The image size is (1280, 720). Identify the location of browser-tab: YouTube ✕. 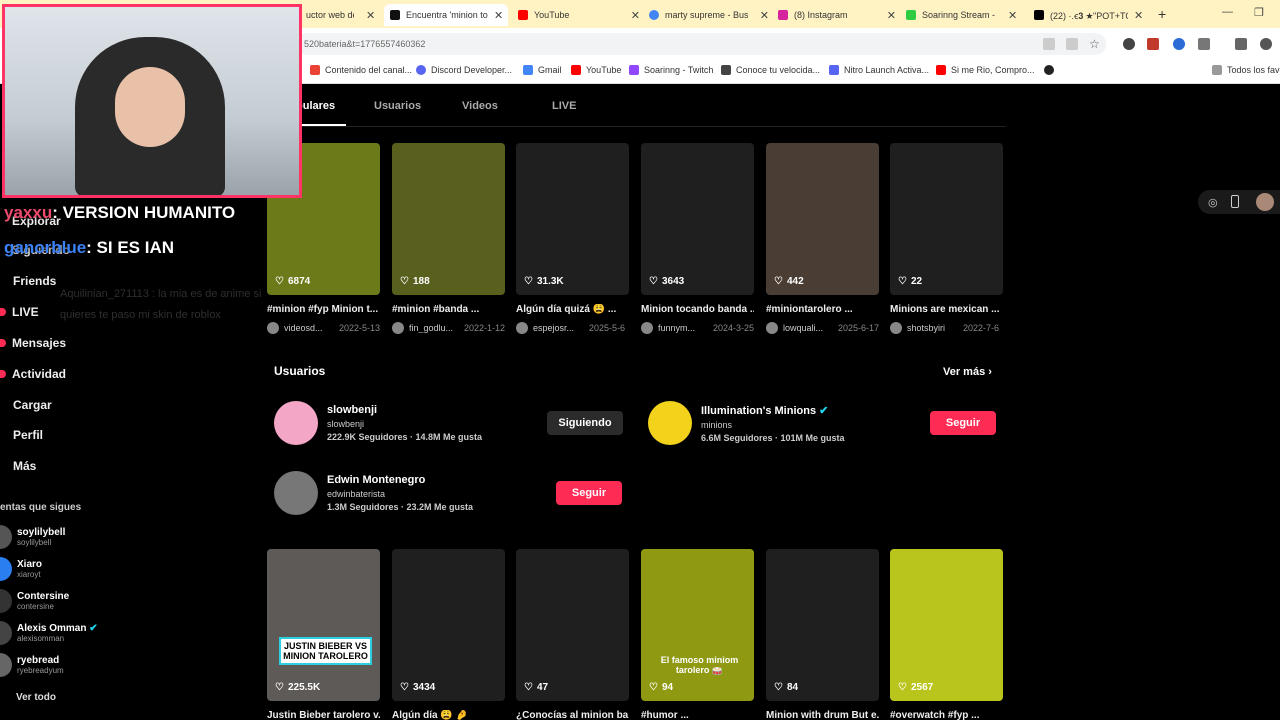
(576, 15).